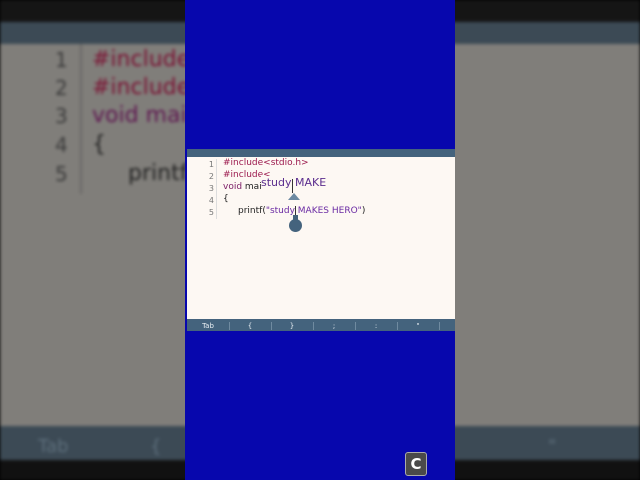 Image resolution: width=640 pixels, height=480 pixels. What do you see at coordinates (292, 186) in the screenshot?
I see `magnifier-caret` at bounding box center [292, 186].